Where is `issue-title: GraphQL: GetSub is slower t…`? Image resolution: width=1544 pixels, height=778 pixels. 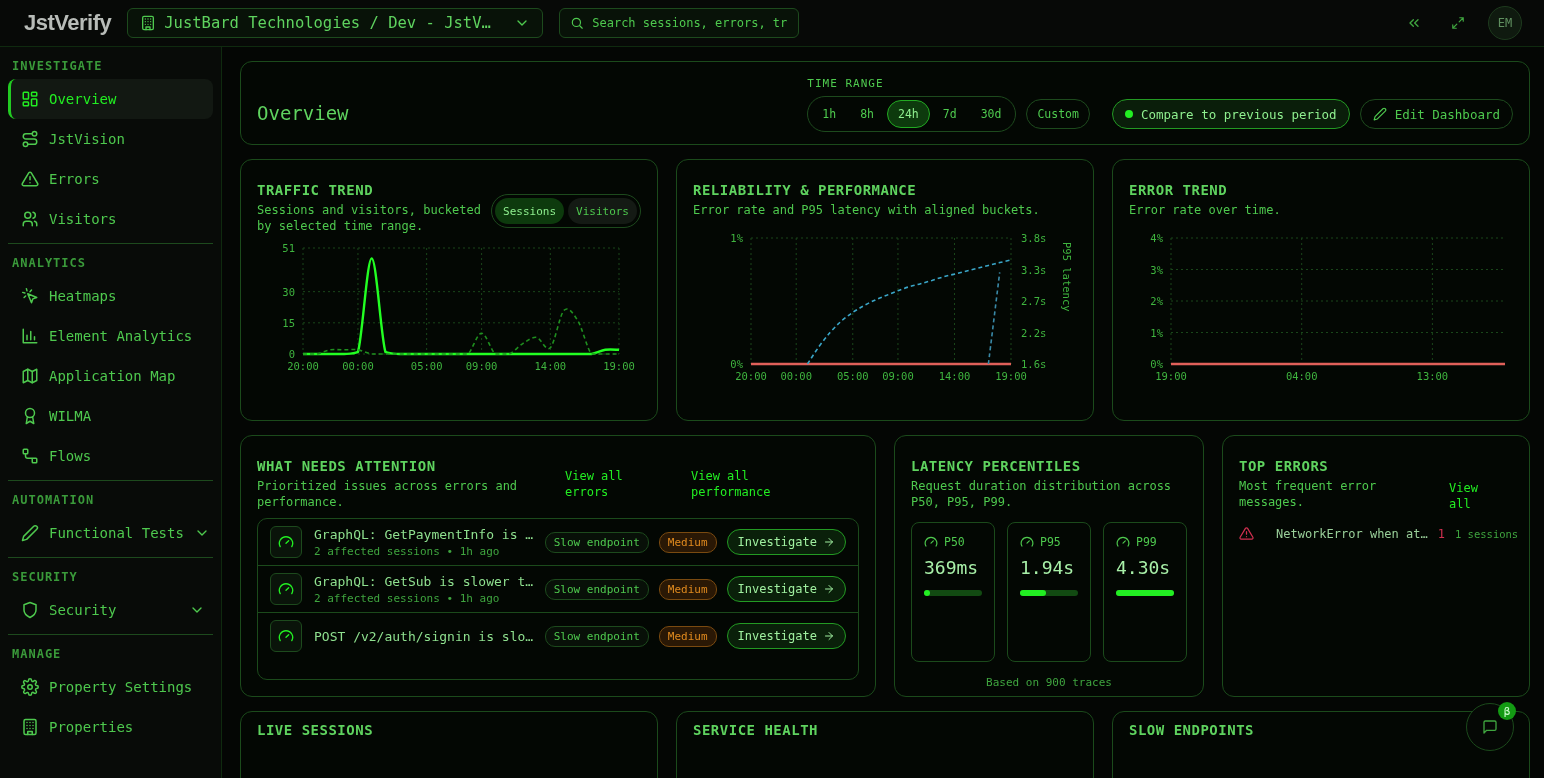 issue-title: GraphQL: GetSub is slower t… is located at coordinates (424, 581).